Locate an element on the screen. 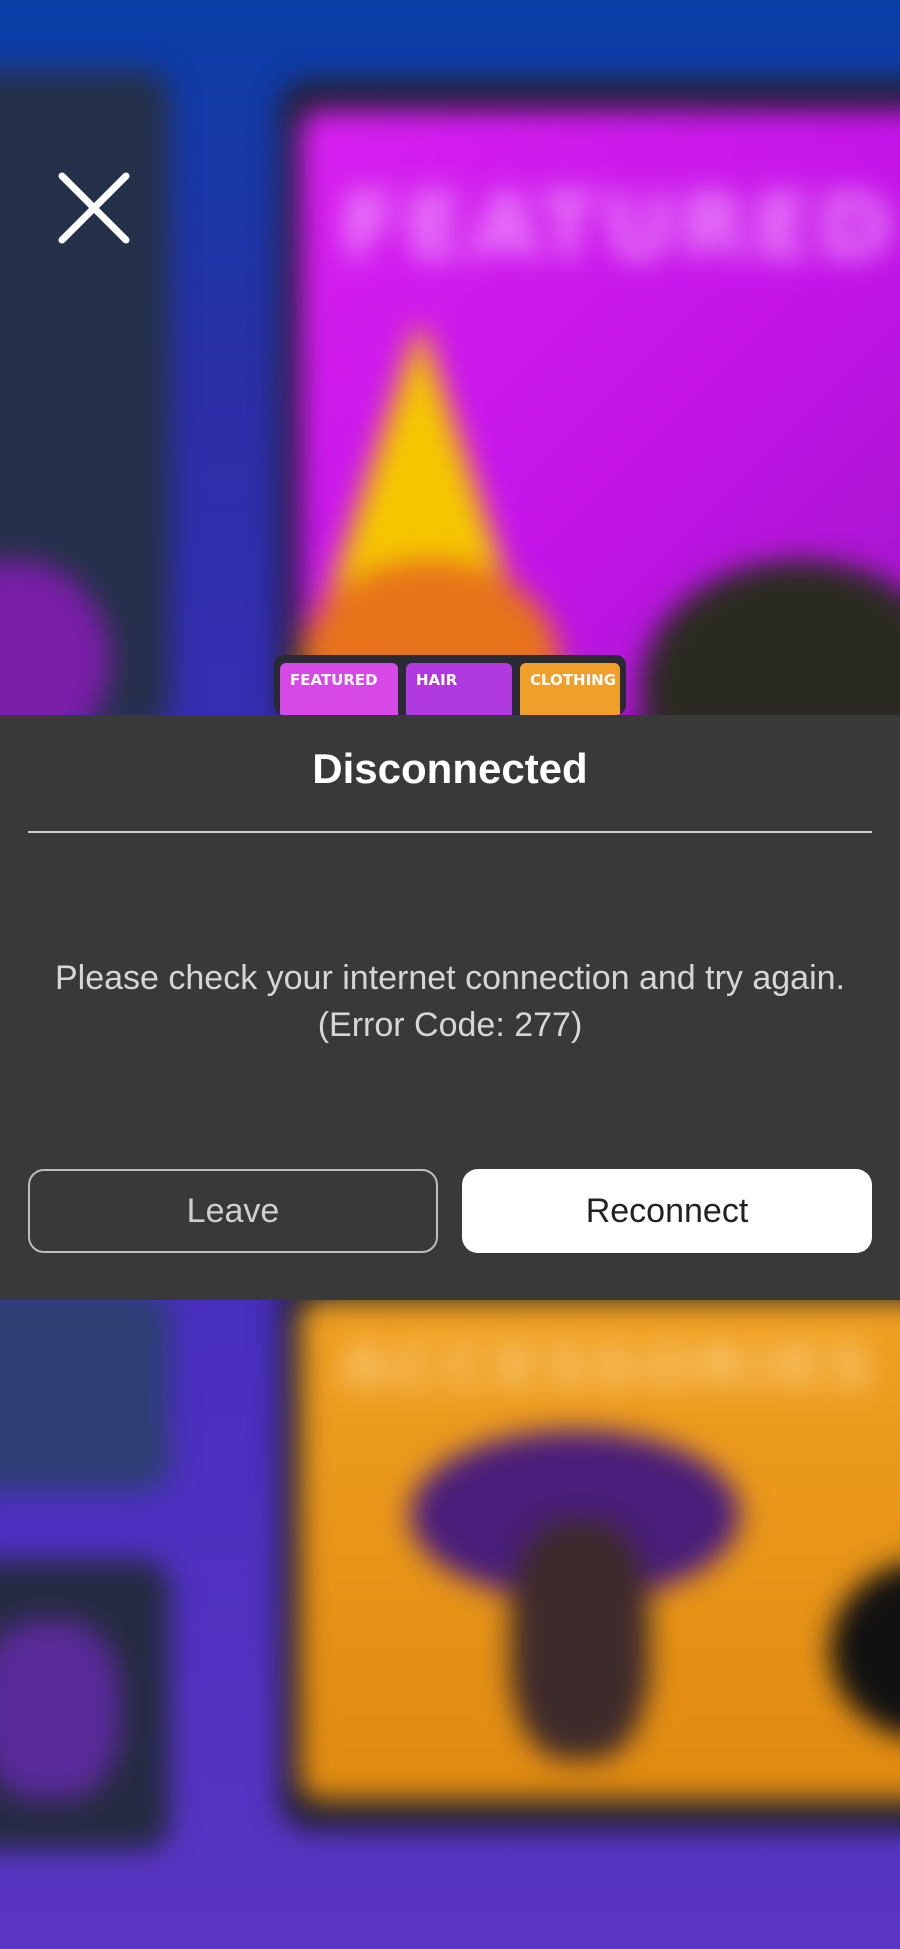 The width and height of the screenshot is (900, 1949). dialog-title: Disconnected is located at coordinates (450, 768).